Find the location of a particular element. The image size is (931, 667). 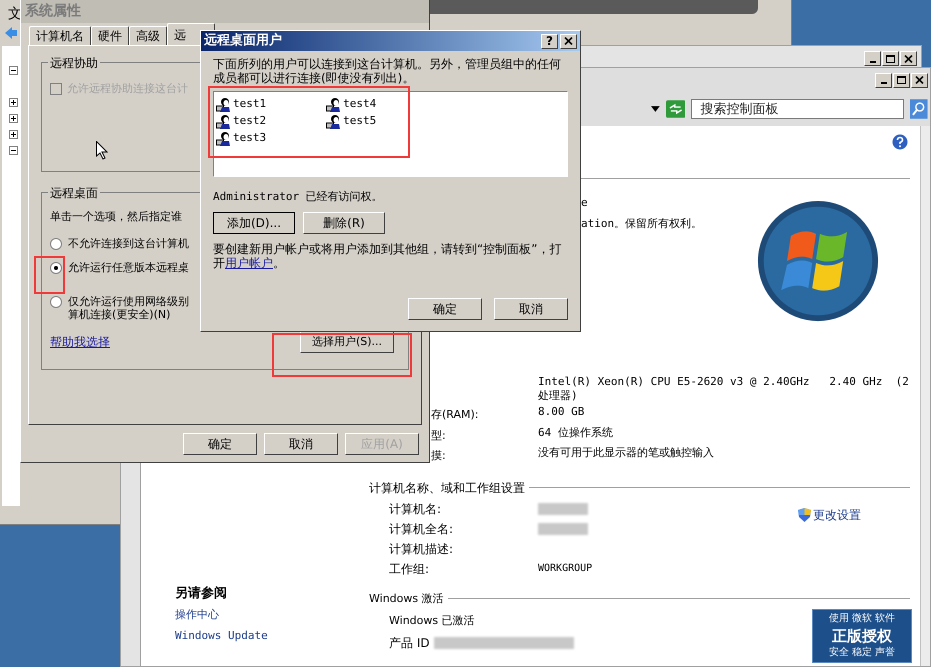

property-value: WORKGROUP is located at coordinates (565, 569).